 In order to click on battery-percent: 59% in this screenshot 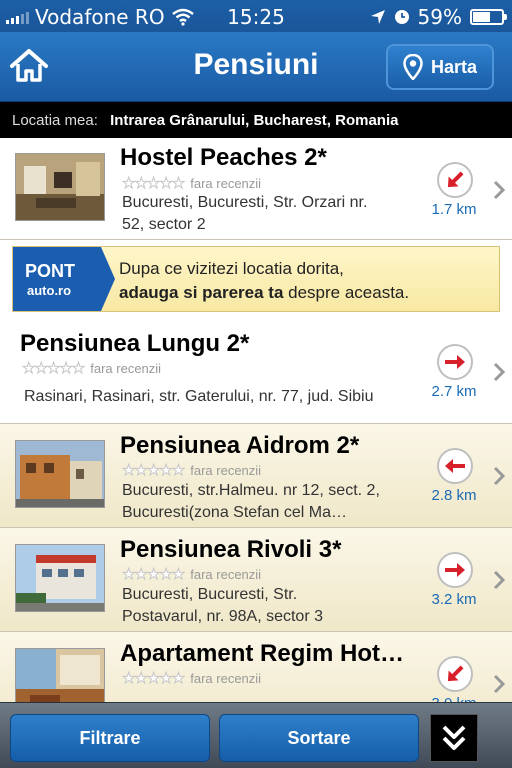, I will do `click(439, 17)`.